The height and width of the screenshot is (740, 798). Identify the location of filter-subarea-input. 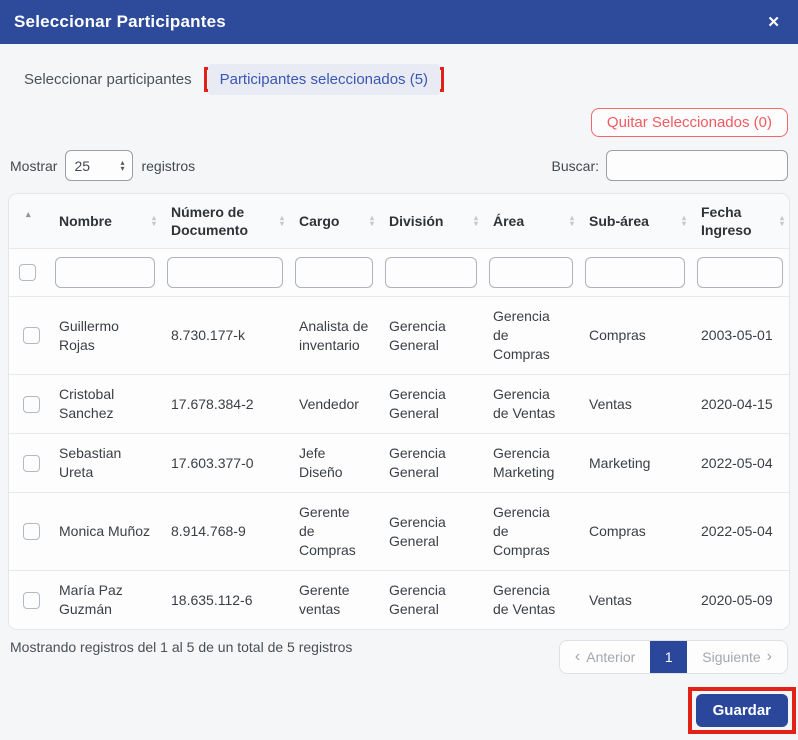
(635, 272).